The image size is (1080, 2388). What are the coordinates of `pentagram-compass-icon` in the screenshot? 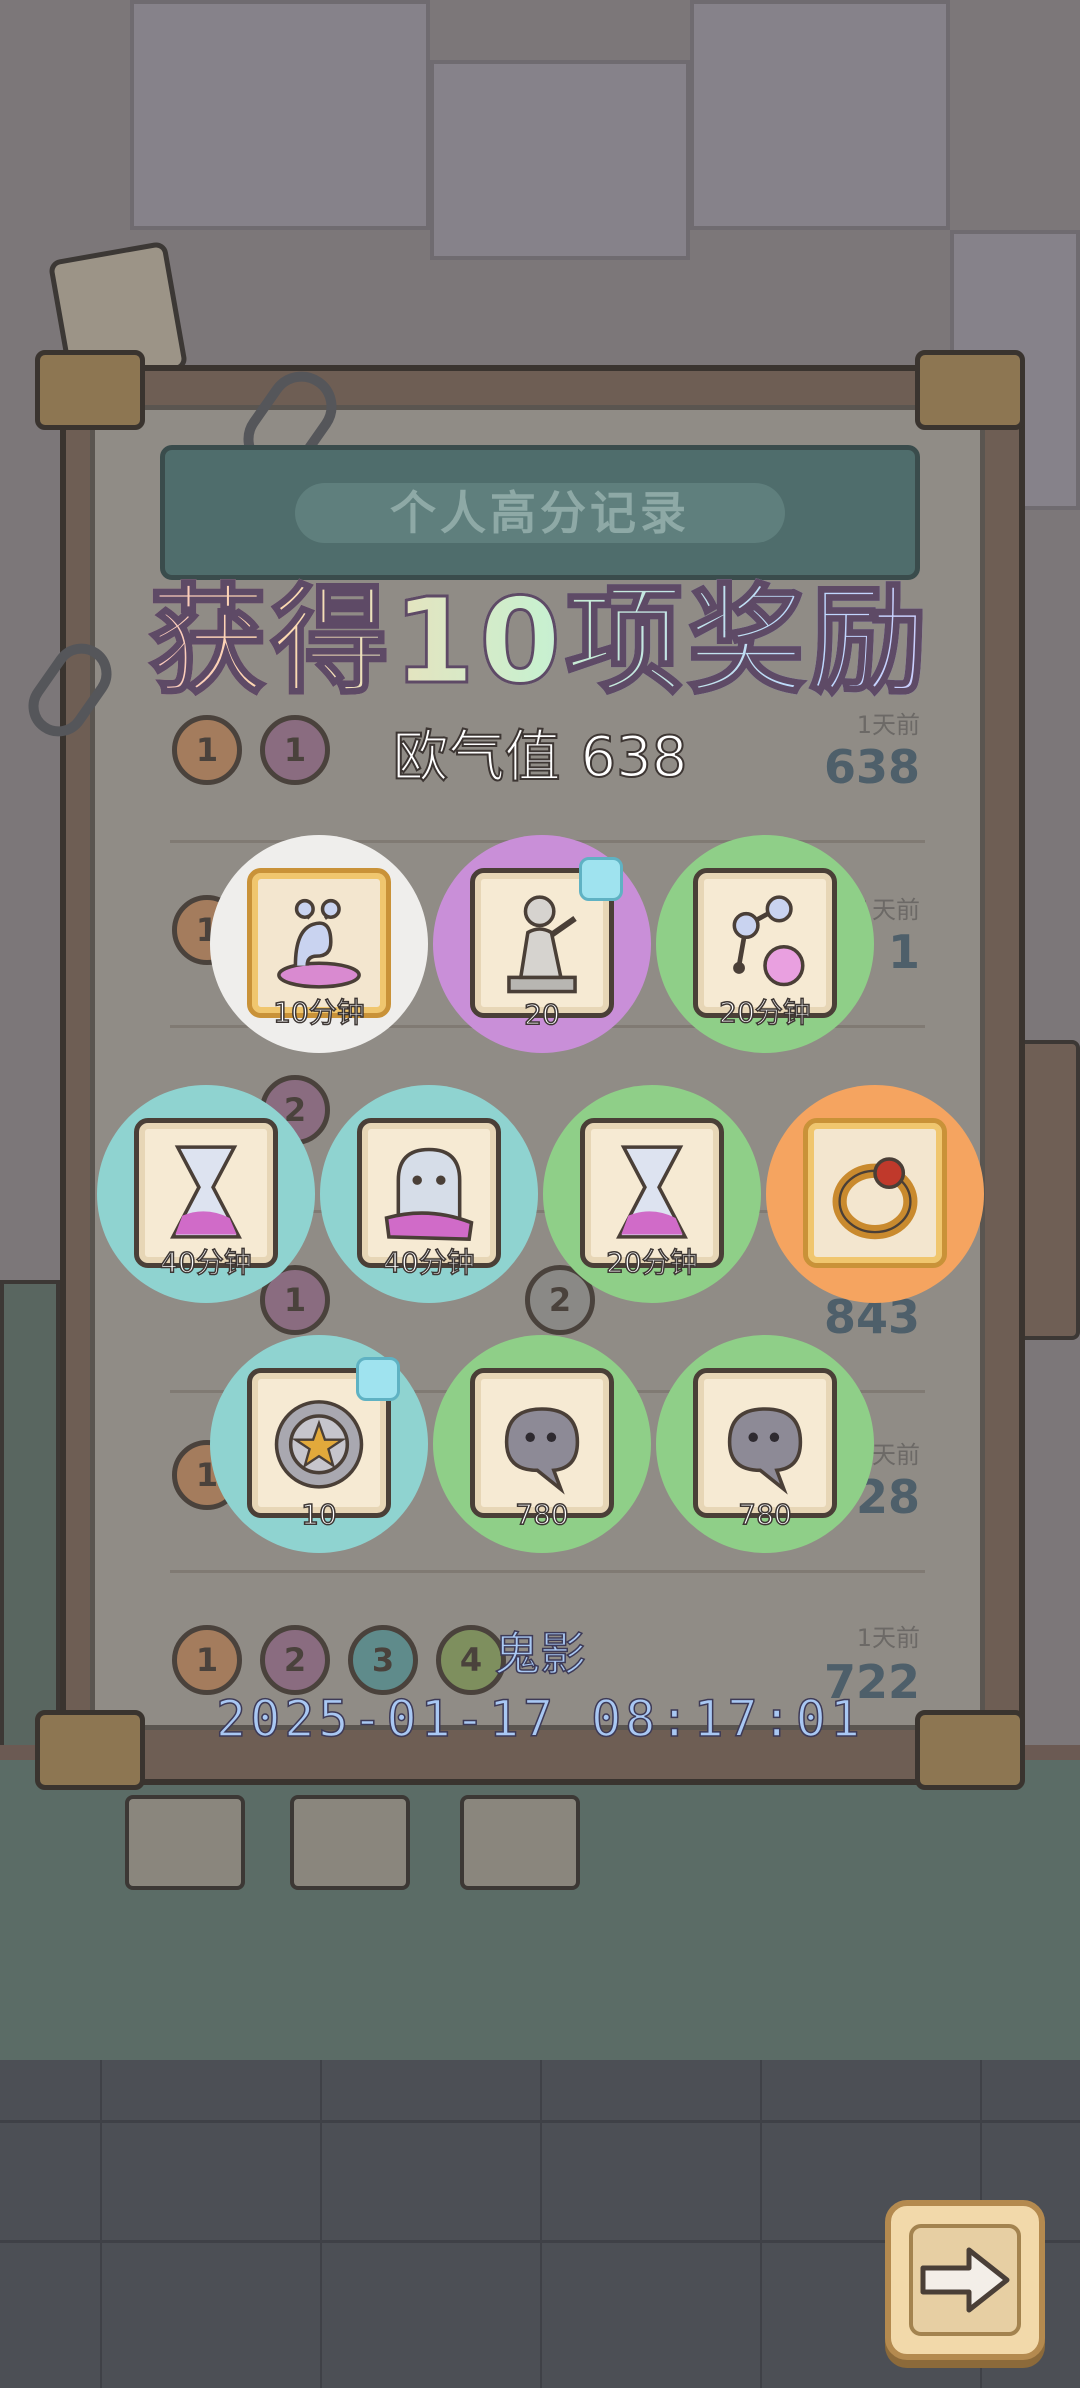 It's located at (319, 1444).